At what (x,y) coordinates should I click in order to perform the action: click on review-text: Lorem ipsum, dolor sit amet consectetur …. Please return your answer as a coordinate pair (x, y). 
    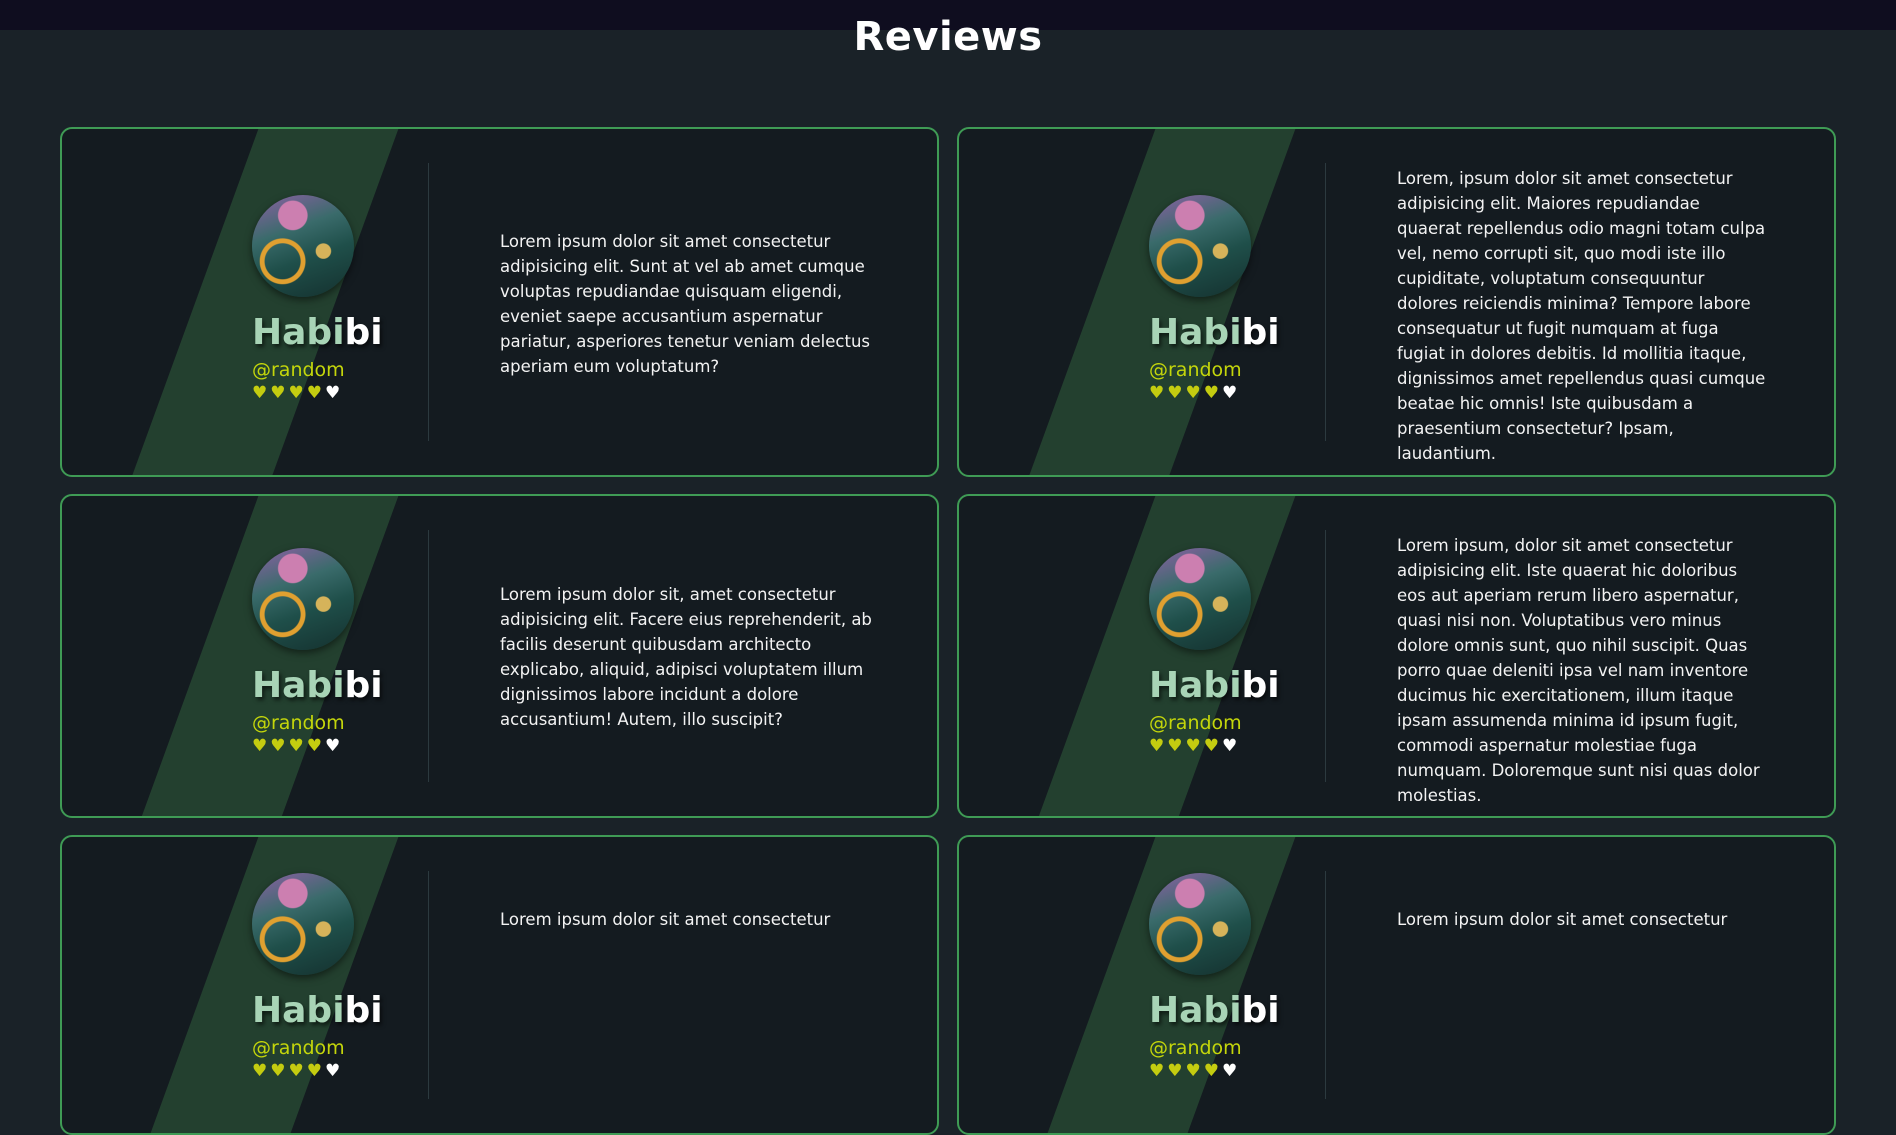
    Looking at the image, I should click on (1578, 670).